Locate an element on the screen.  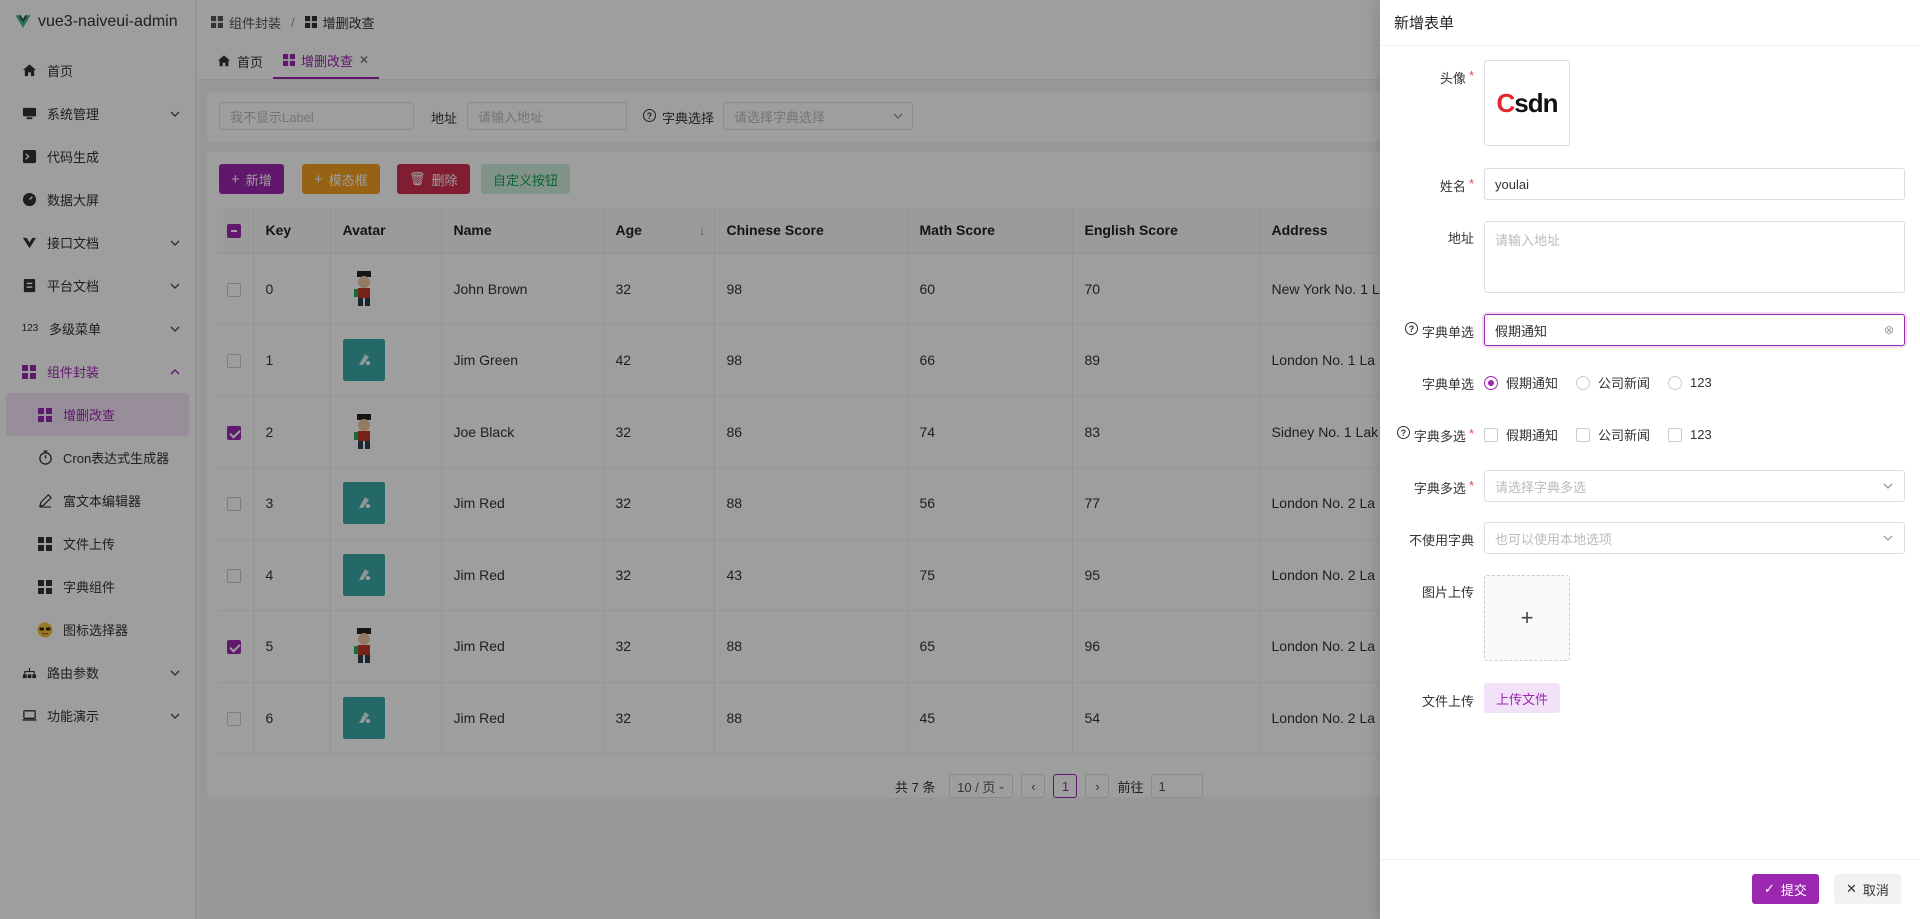
dict-single-select-value: 假期通知 is located at coordinates (1521, 331).